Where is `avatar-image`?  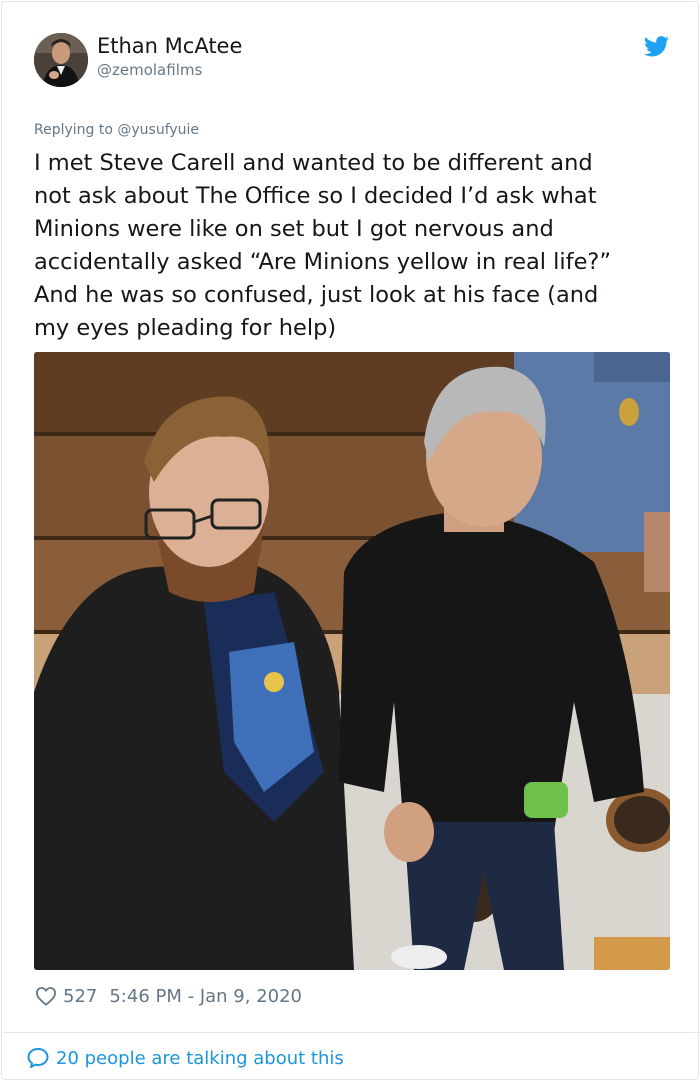 avatar-image is located at coordinates (61, 60).